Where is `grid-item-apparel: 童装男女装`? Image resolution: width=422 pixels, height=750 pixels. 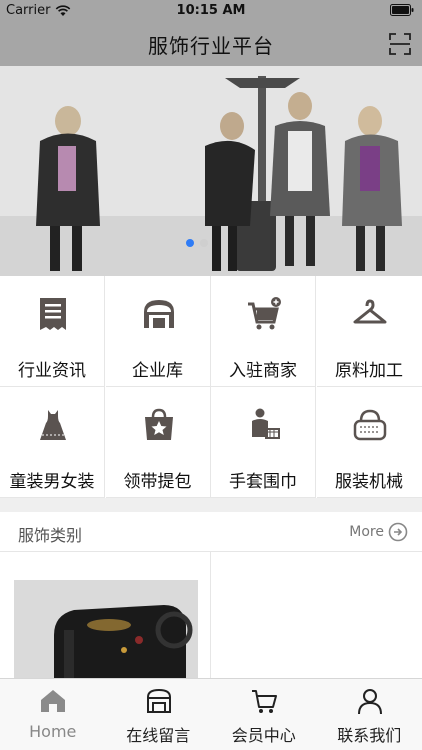
grid-item-apparel: 童装男女装 is located at coordinates (52, 442).